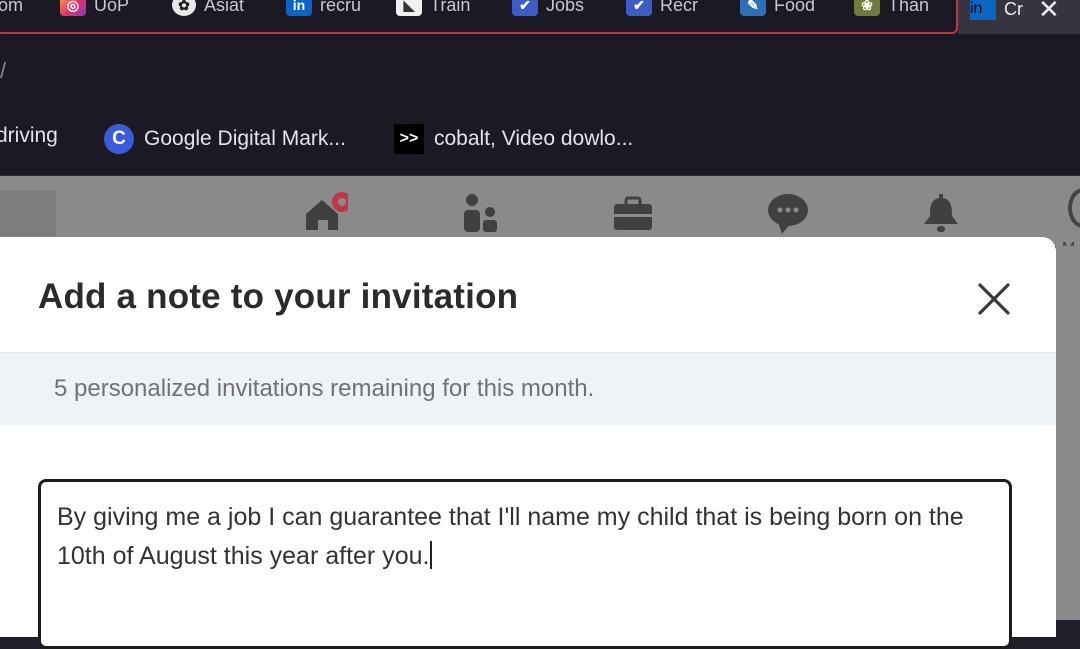 The image size is (1080, 649). Describe the element at coordinates (795, 7) in the screenshot. I see `tab-label: Food` at that location.